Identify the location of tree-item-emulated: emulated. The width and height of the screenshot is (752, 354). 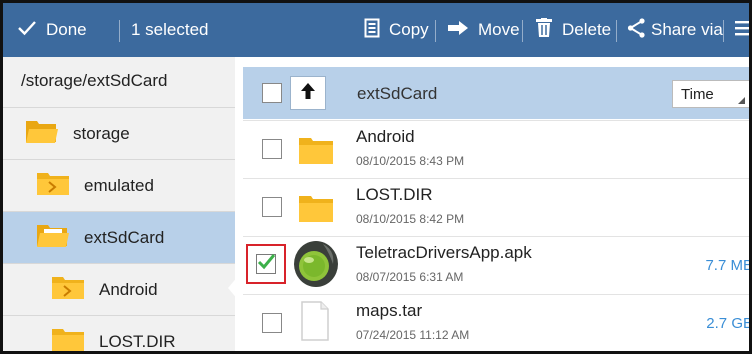
(119, 185).